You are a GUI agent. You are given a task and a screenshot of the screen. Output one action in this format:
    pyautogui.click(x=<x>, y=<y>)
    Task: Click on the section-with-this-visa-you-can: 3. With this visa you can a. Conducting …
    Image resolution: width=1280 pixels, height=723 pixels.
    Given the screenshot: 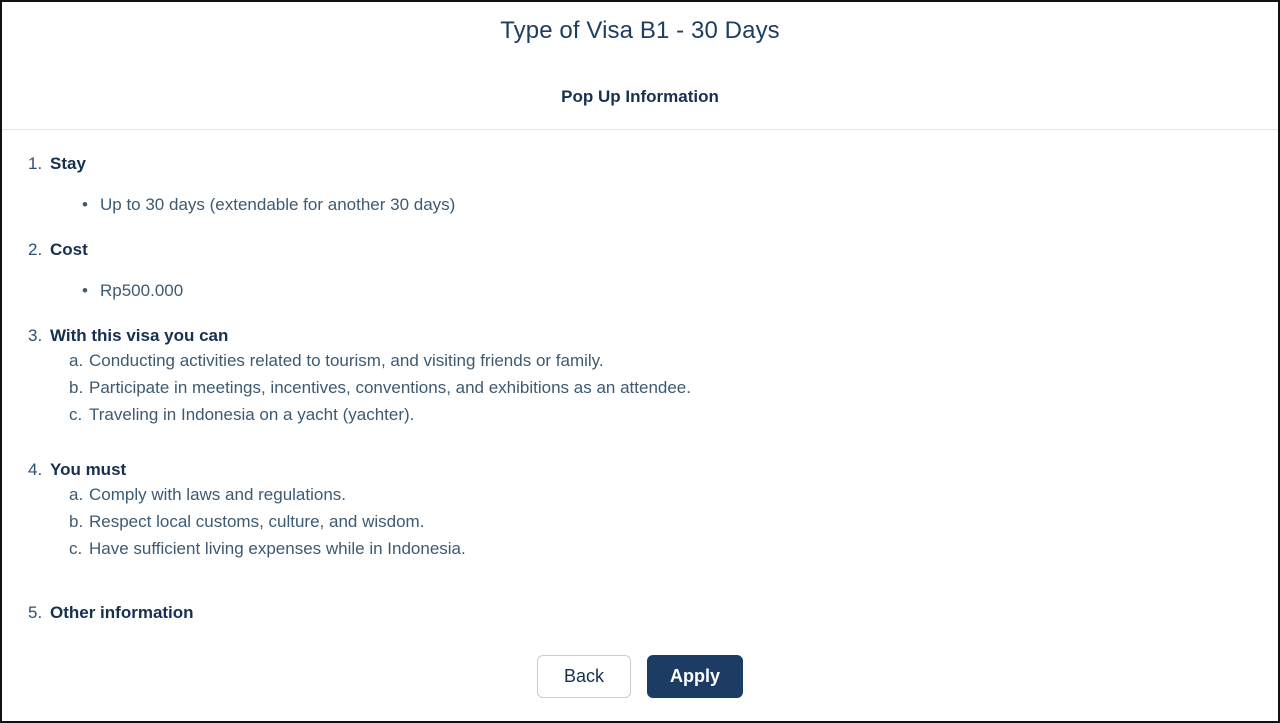 What is the action you would take?
    pyautogui.click(x=640, y=376)
    